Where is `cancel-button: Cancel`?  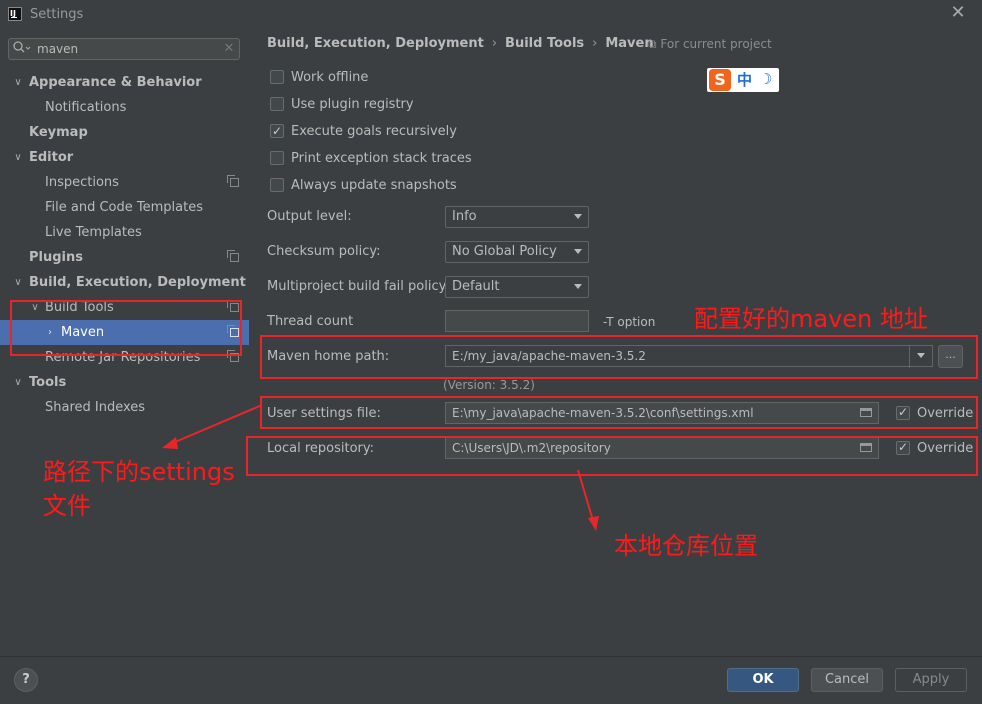 cancel-button: Cancel is located at coordinates (847, 680).